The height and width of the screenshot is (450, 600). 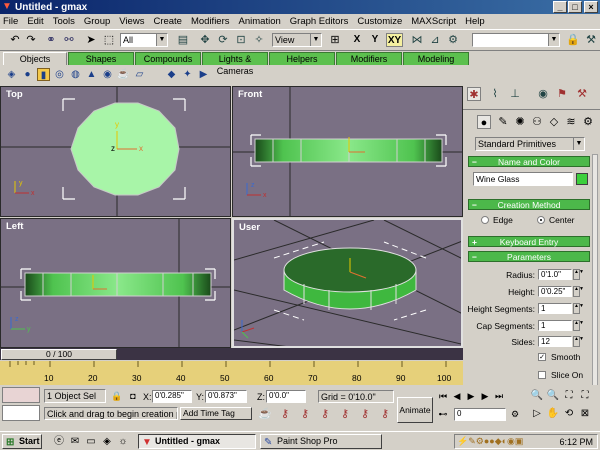 What do you see at coordinates (319, 21) in the screenshot?
I see `menu-graph-editors: Graph Editors` at bounding box center [319, 21].